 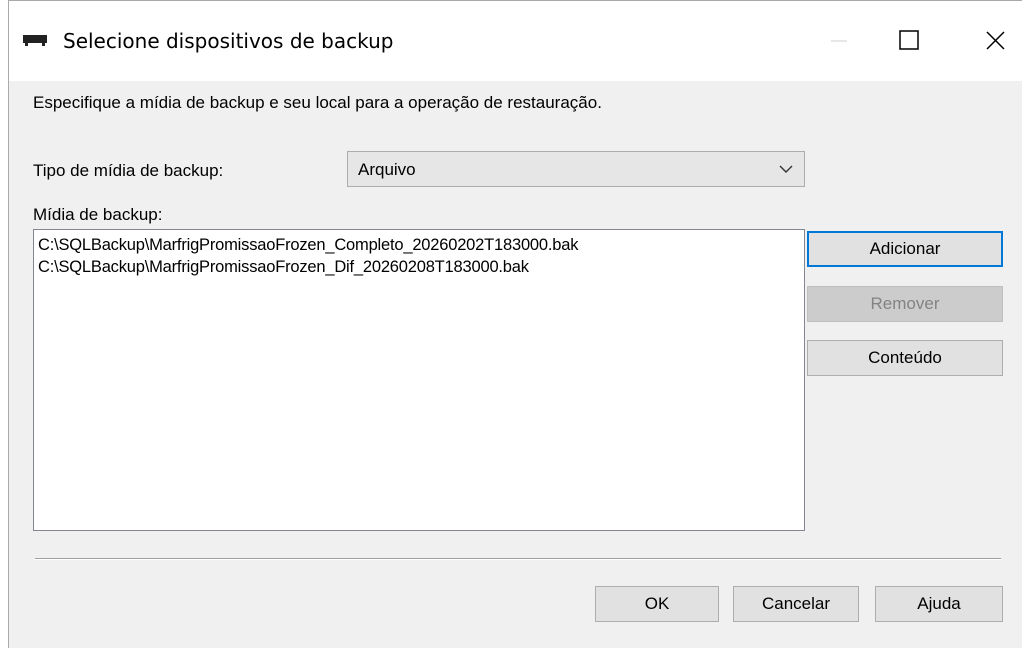 What do you see at coordinates (907, 40) in the screenshot?
I see `maximize-icon` at bounding box center [907, 40].